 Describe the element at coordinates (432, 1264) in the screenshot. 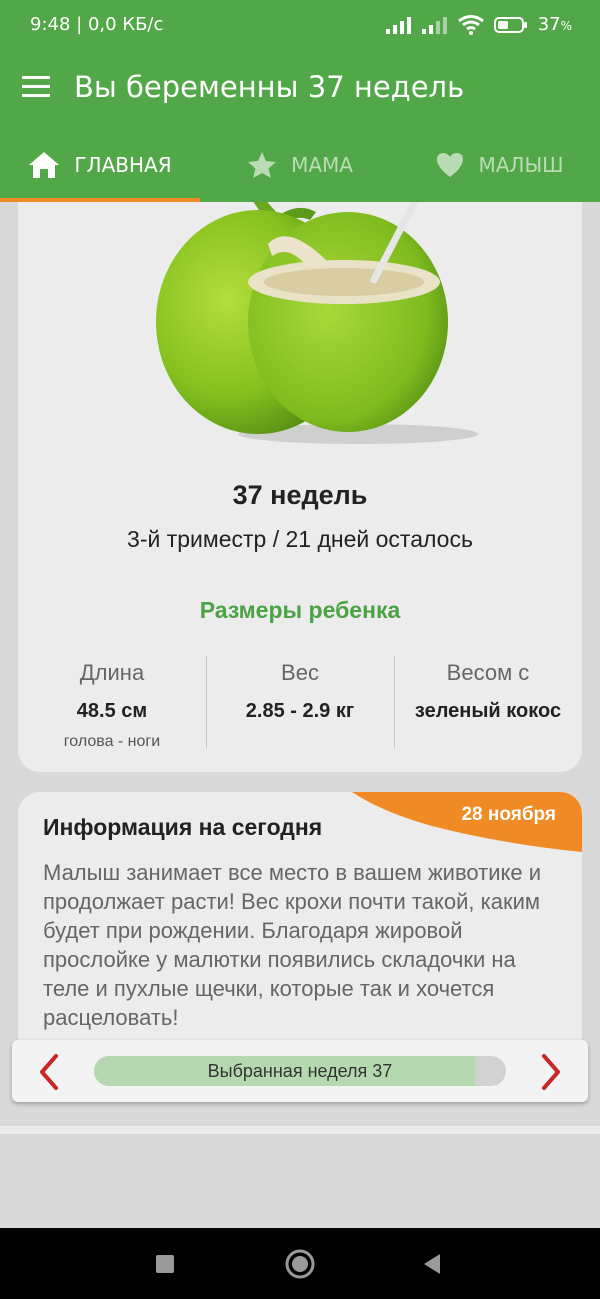

I see `back-icon` at that location.